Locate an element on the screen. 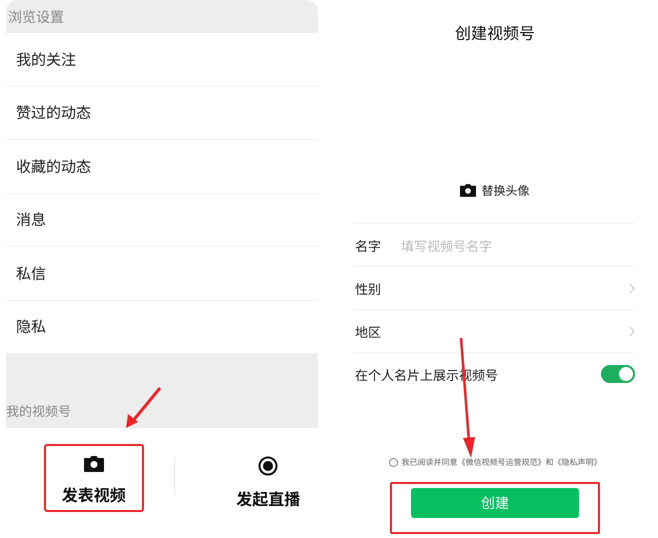 The height and width of the screenshot is (538, 658). agree-radio is located at coordinates (393, 462).